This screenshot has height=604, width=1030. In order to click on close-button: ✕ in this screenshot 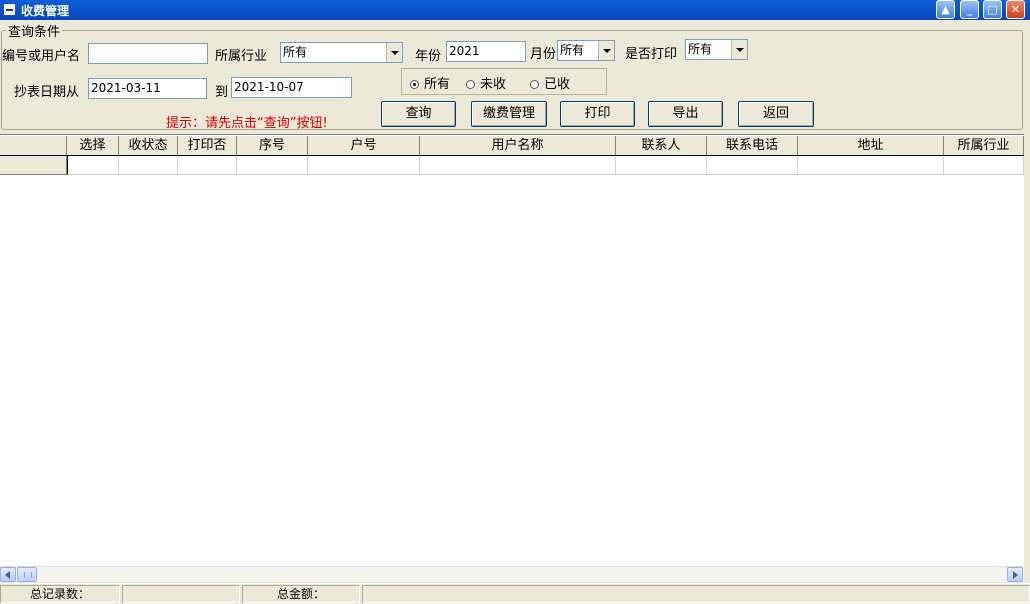, I will do `click(1015, 9)`.